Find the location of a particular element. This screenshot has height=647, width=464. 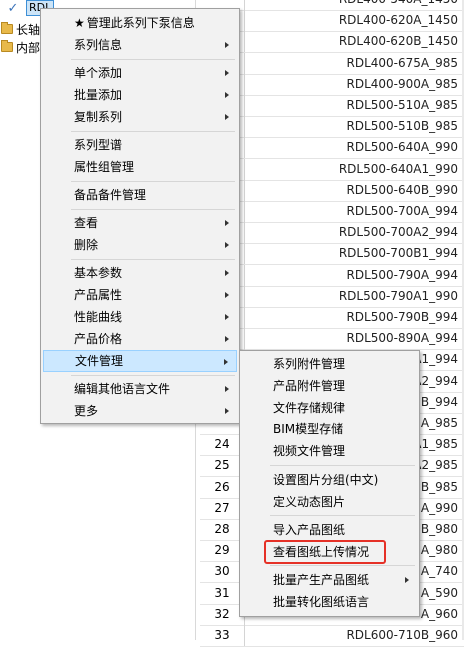

model-cell: RDL400-620B_1450 is located at coordinates (351, 41).